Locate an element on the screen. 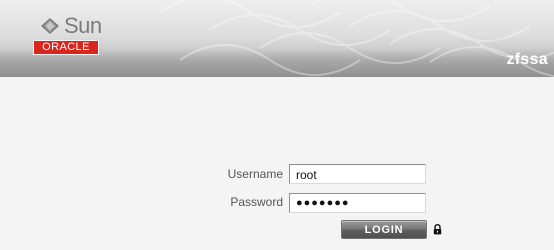 This screenshot has height=250, width=554. password-label: Password is located at coordinates (256, 202).